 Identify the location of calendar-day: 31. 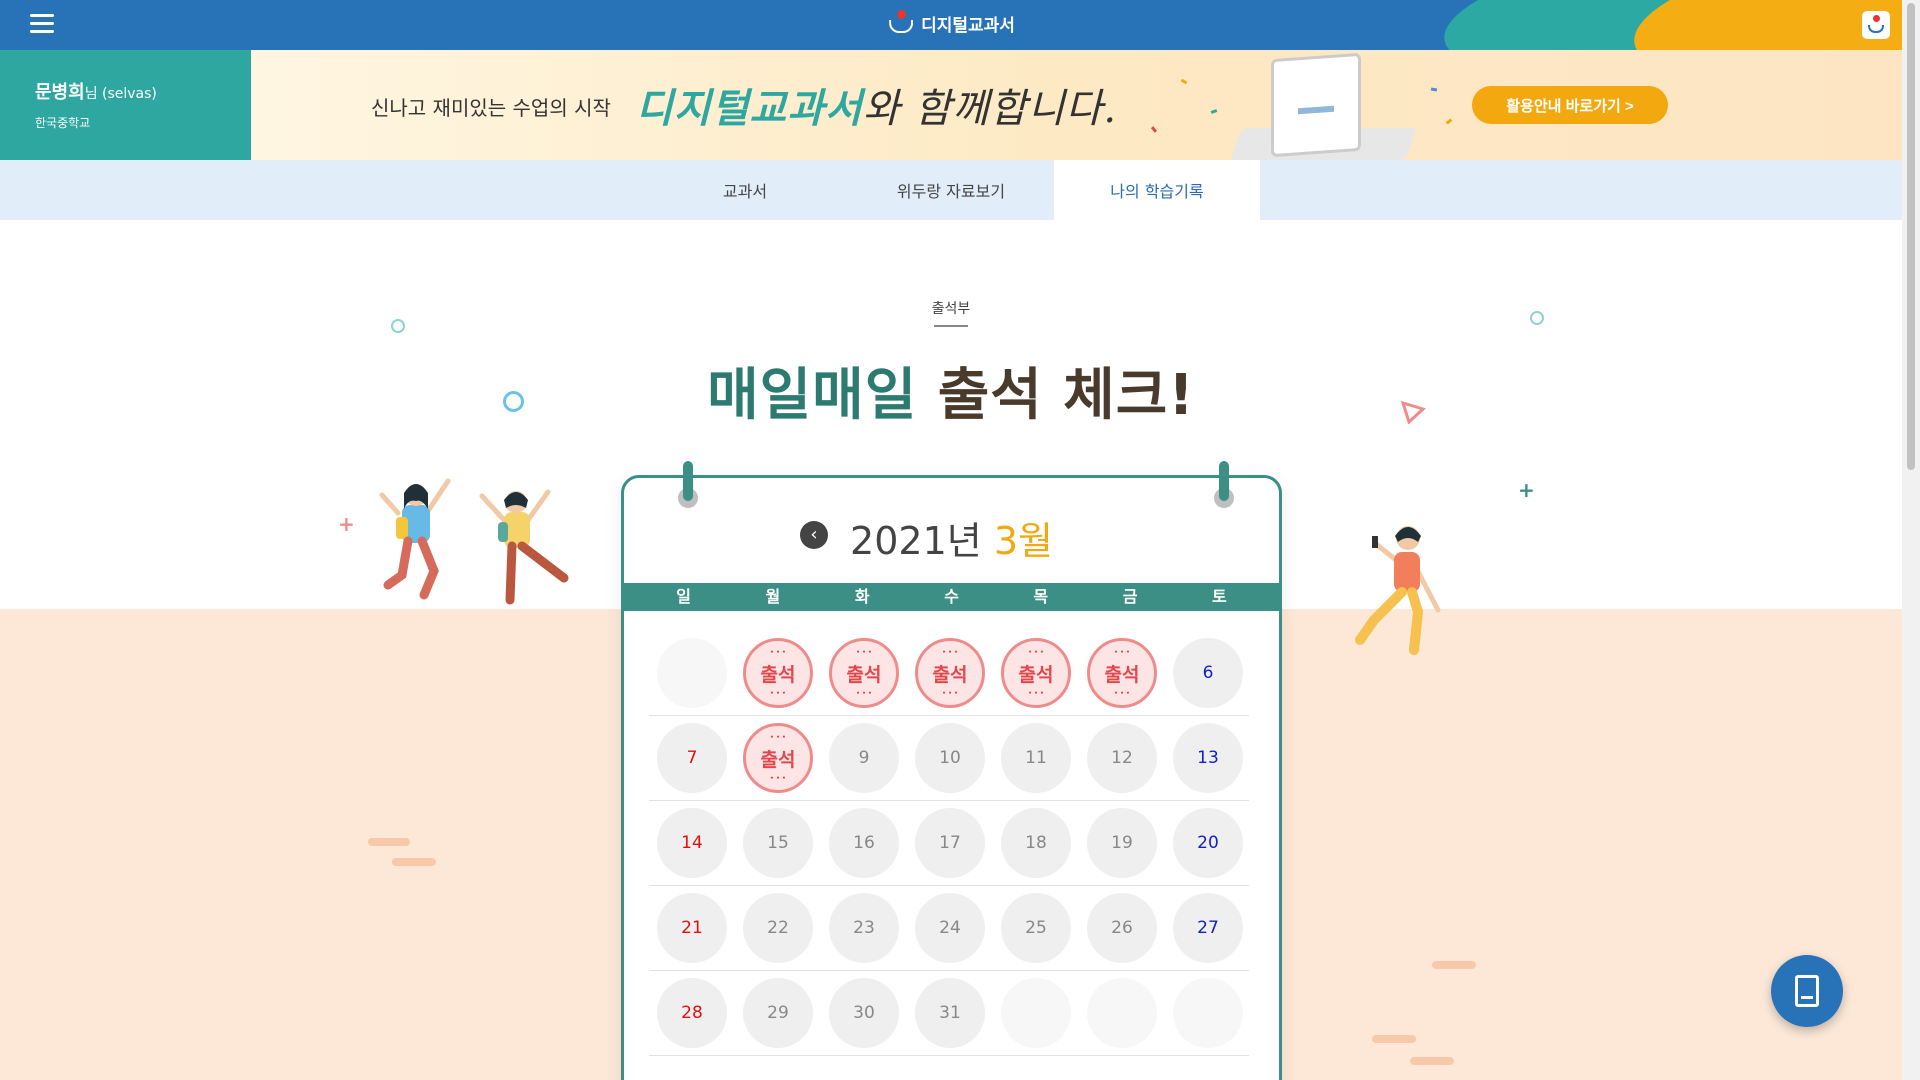
(950, 1013).